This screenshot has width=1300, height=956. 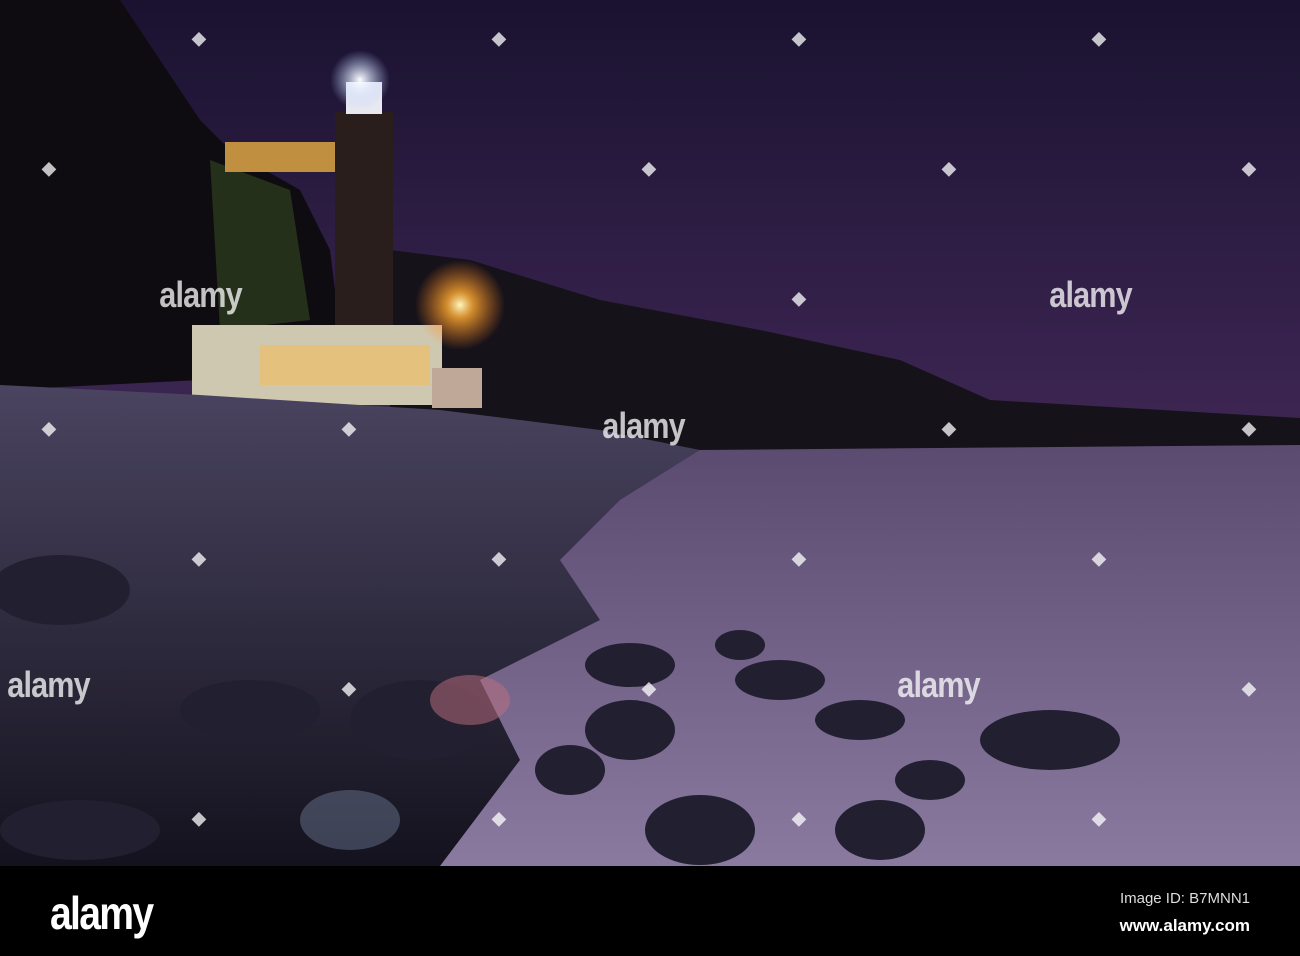 What do you see at coordinates (1184, 925) in the screenshot?
I see `site-url: www.alamy.com` at bounding box center [1184, 925].